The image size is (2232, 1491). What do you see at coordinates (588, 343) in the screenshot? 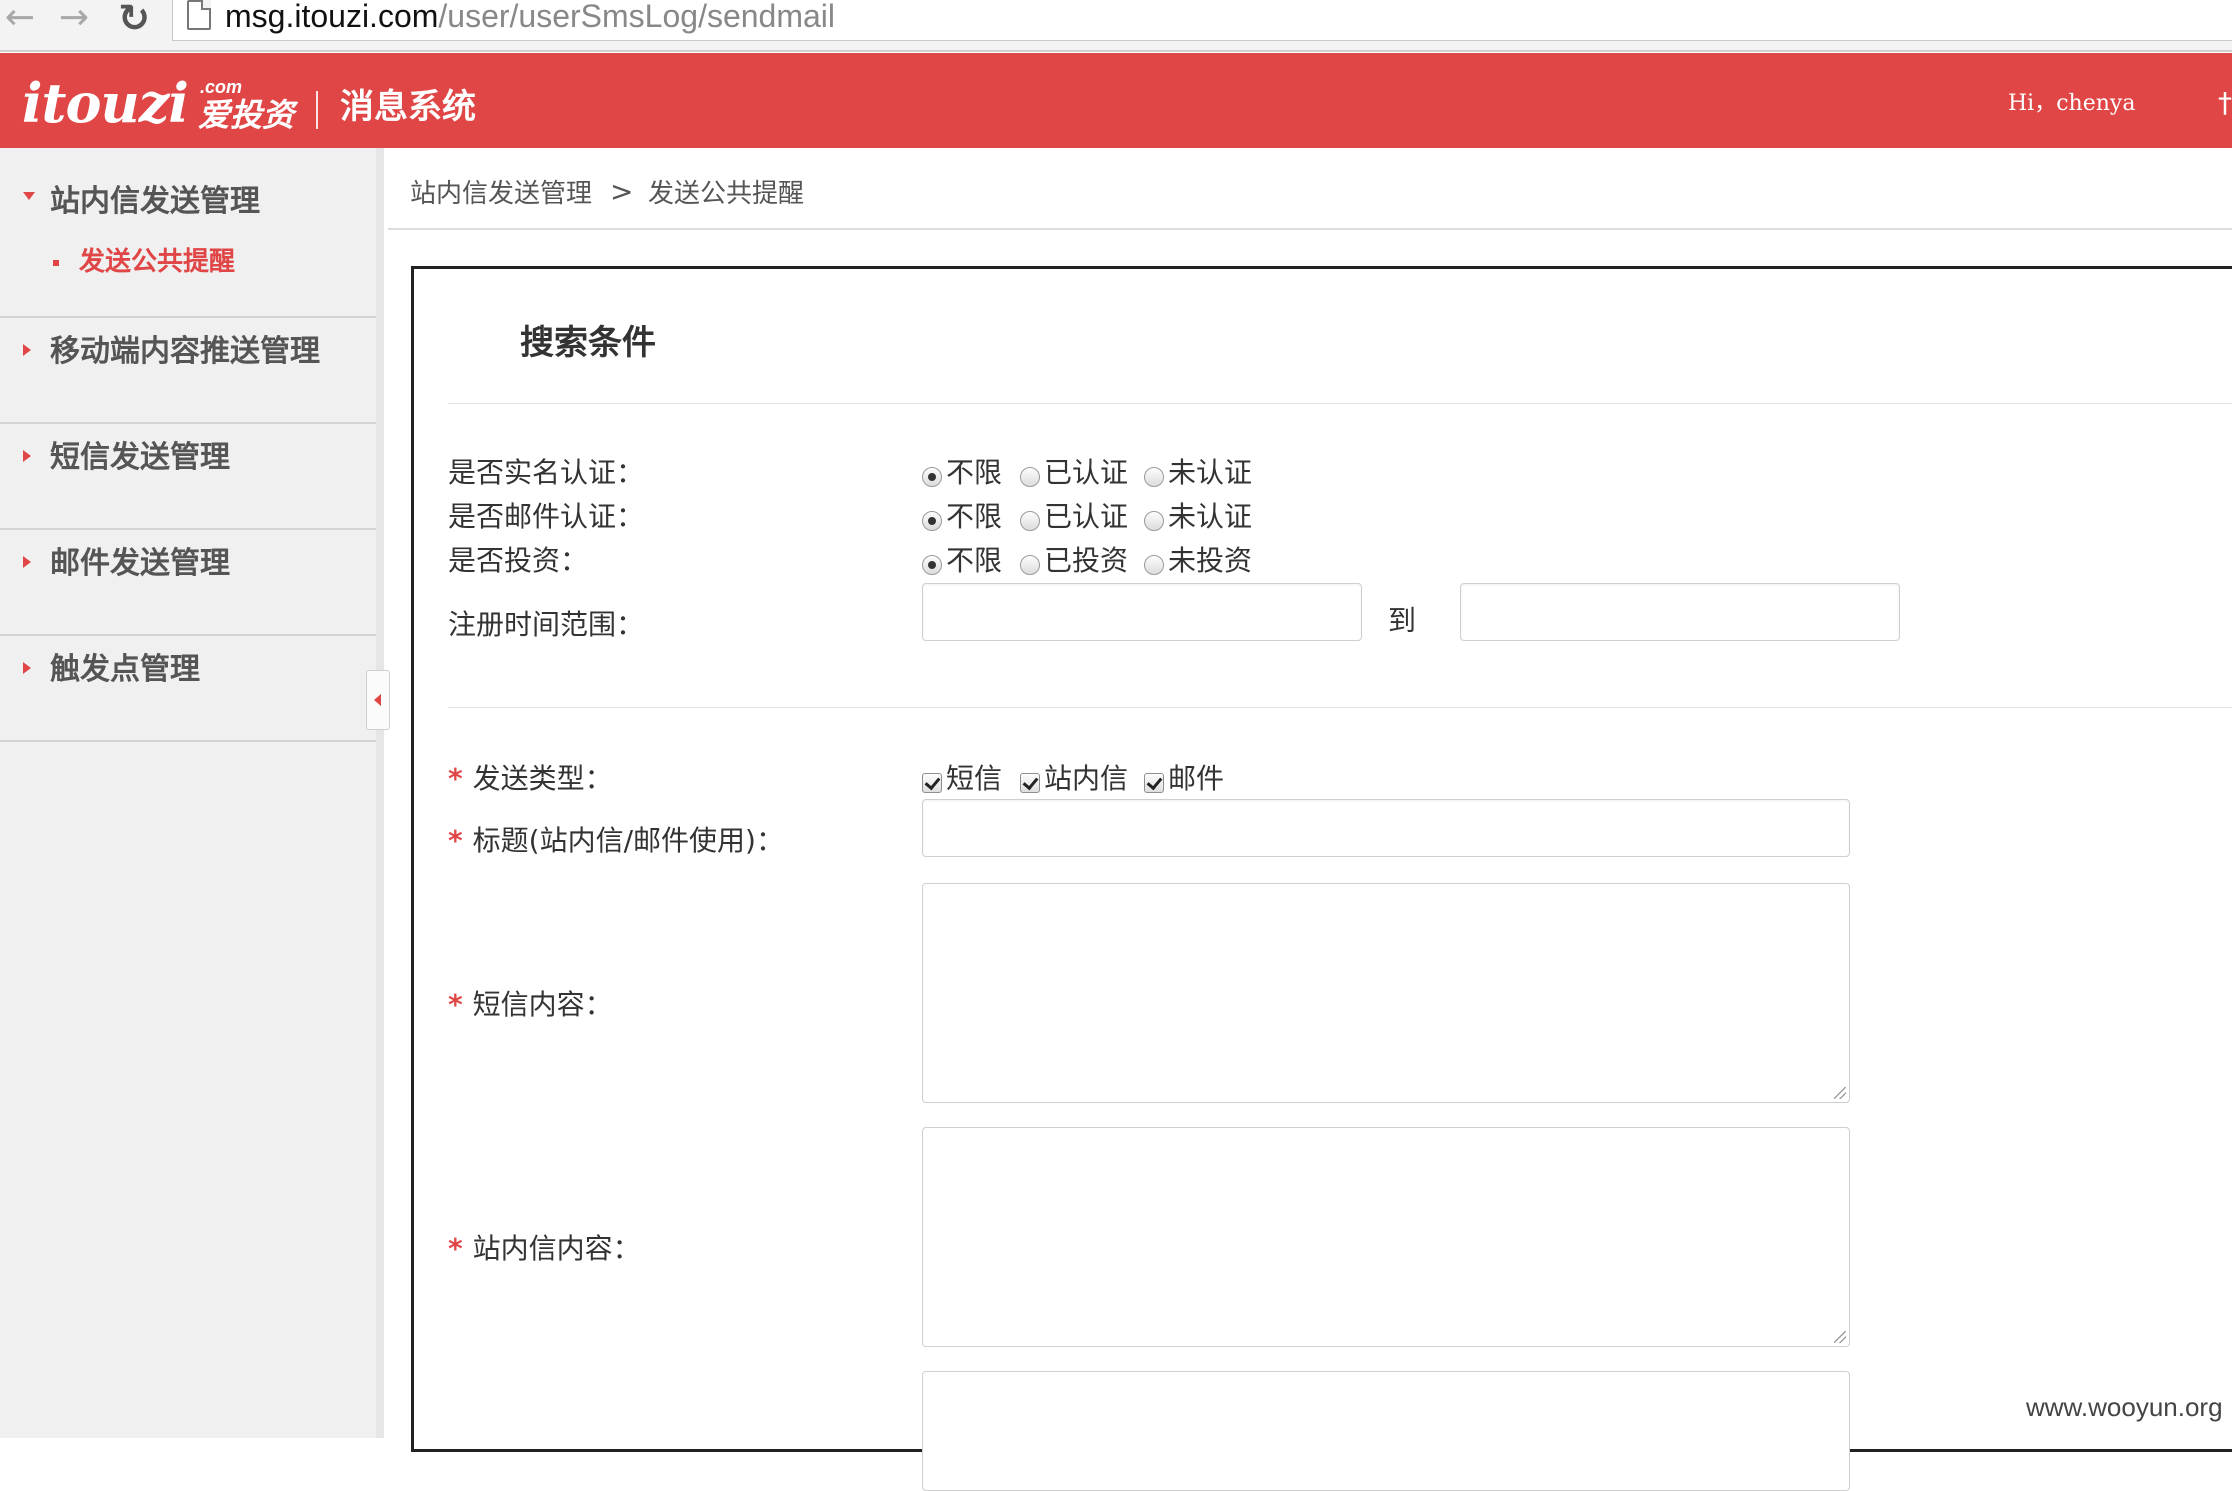
I see `panel-title: 搜索条件` at bounding box center [588, 343].